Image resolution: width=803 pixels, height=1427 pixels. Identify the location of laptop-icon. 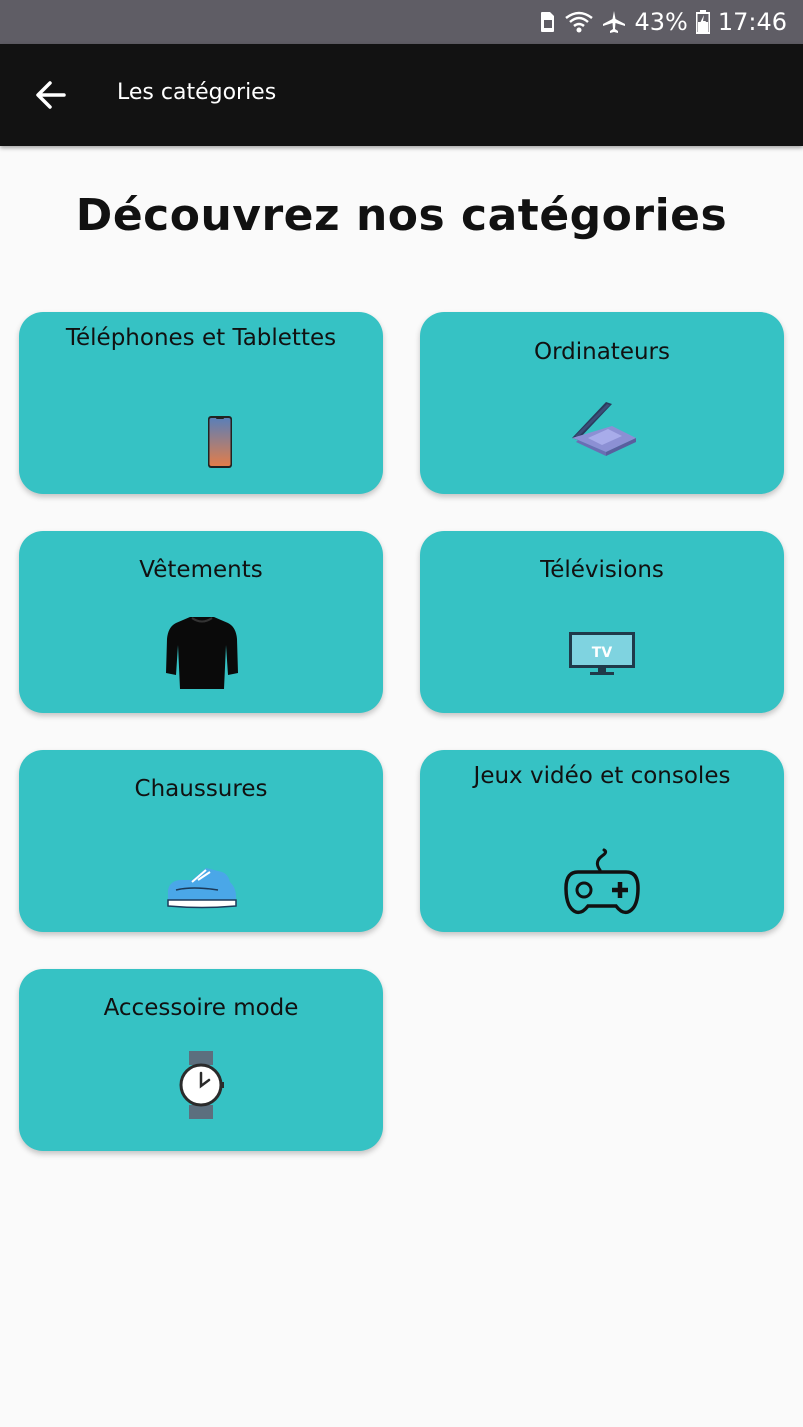
(604, 429).